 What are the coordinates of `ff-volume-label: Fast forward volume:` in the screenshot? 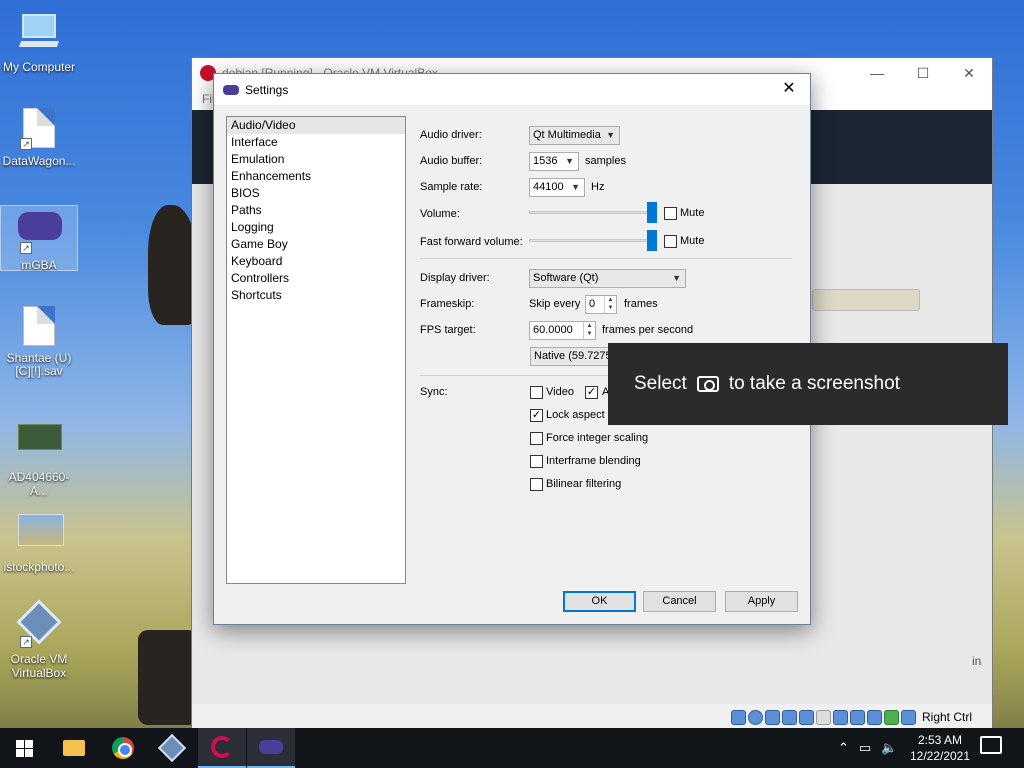 It's located at (471, 242).